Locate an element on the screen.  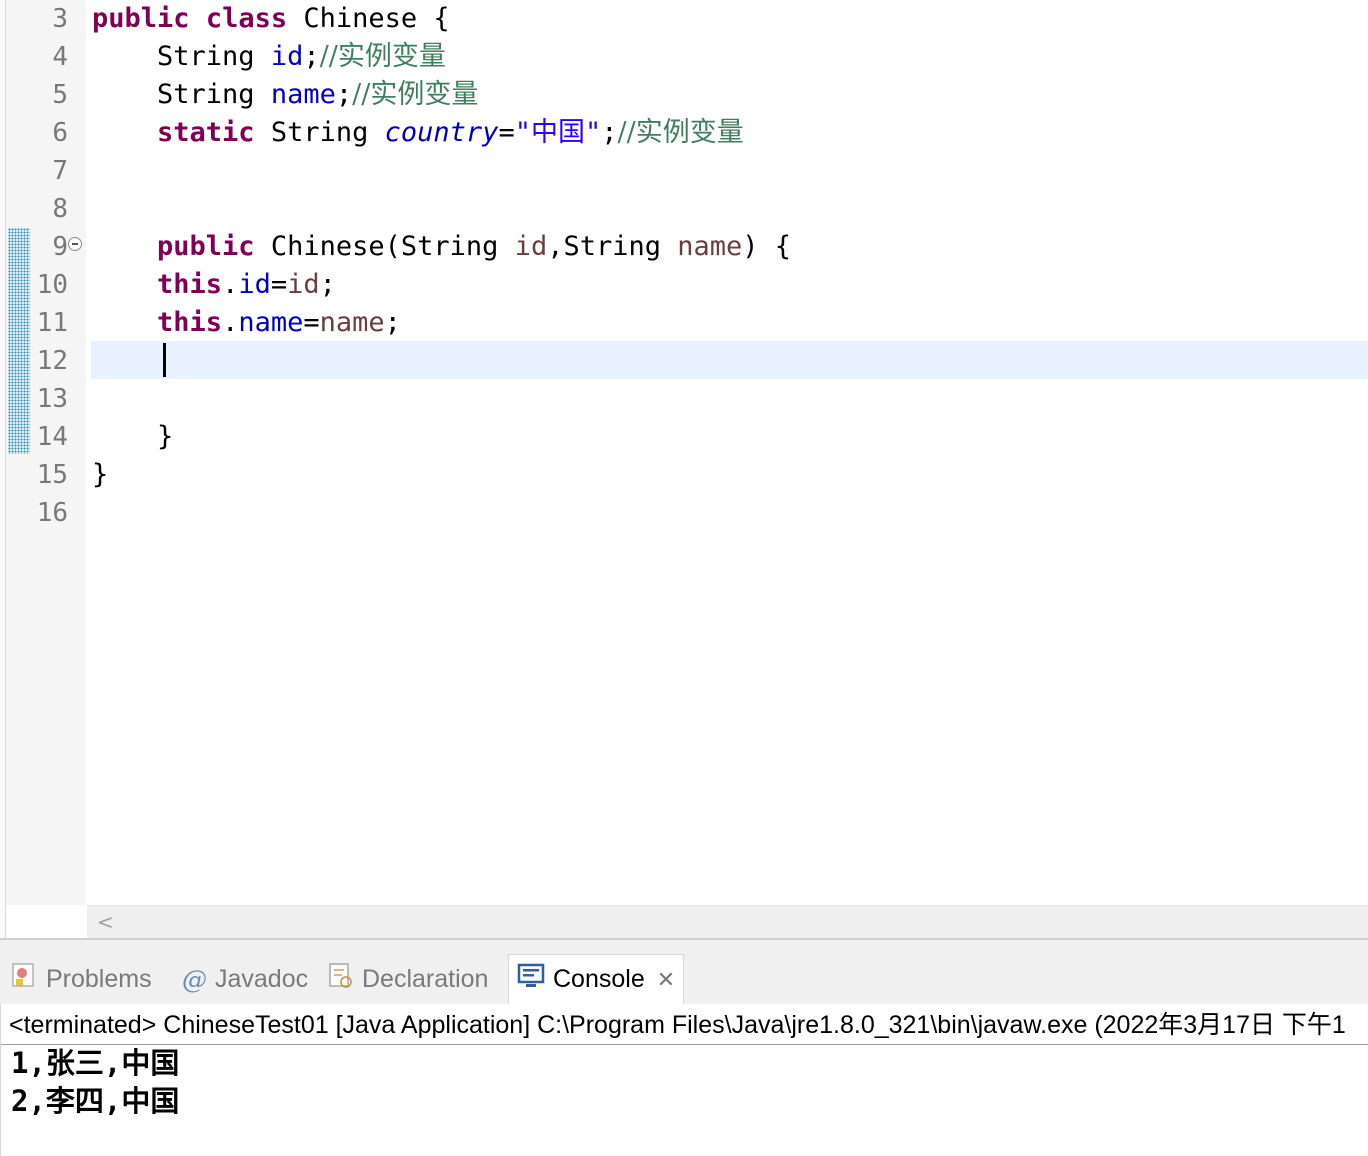
brace: { is located at coordinates (441, 18).